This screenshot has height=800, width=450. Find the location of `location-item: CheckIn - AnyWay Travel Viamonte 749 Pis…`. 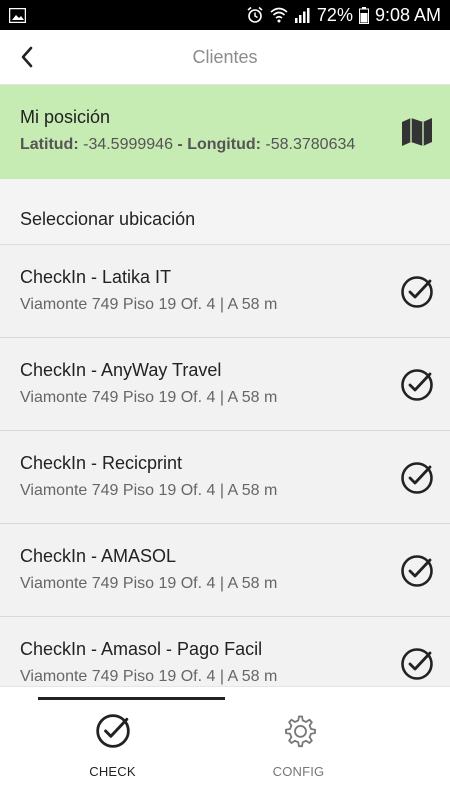

location-item: CheckIn - AnyWay Travel Viamonte 749 Pis… is located at coordinates (225, 384).